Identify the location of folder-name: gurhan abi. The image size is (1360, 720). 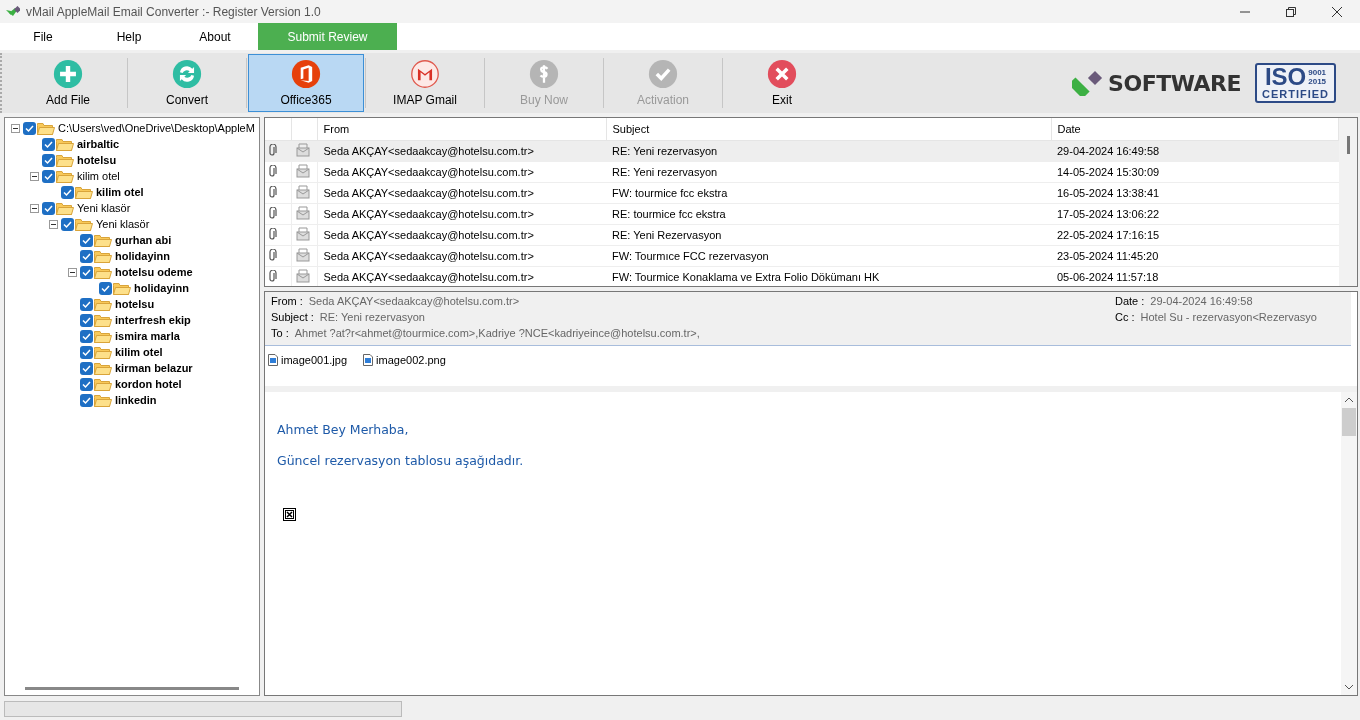
(143, 240).